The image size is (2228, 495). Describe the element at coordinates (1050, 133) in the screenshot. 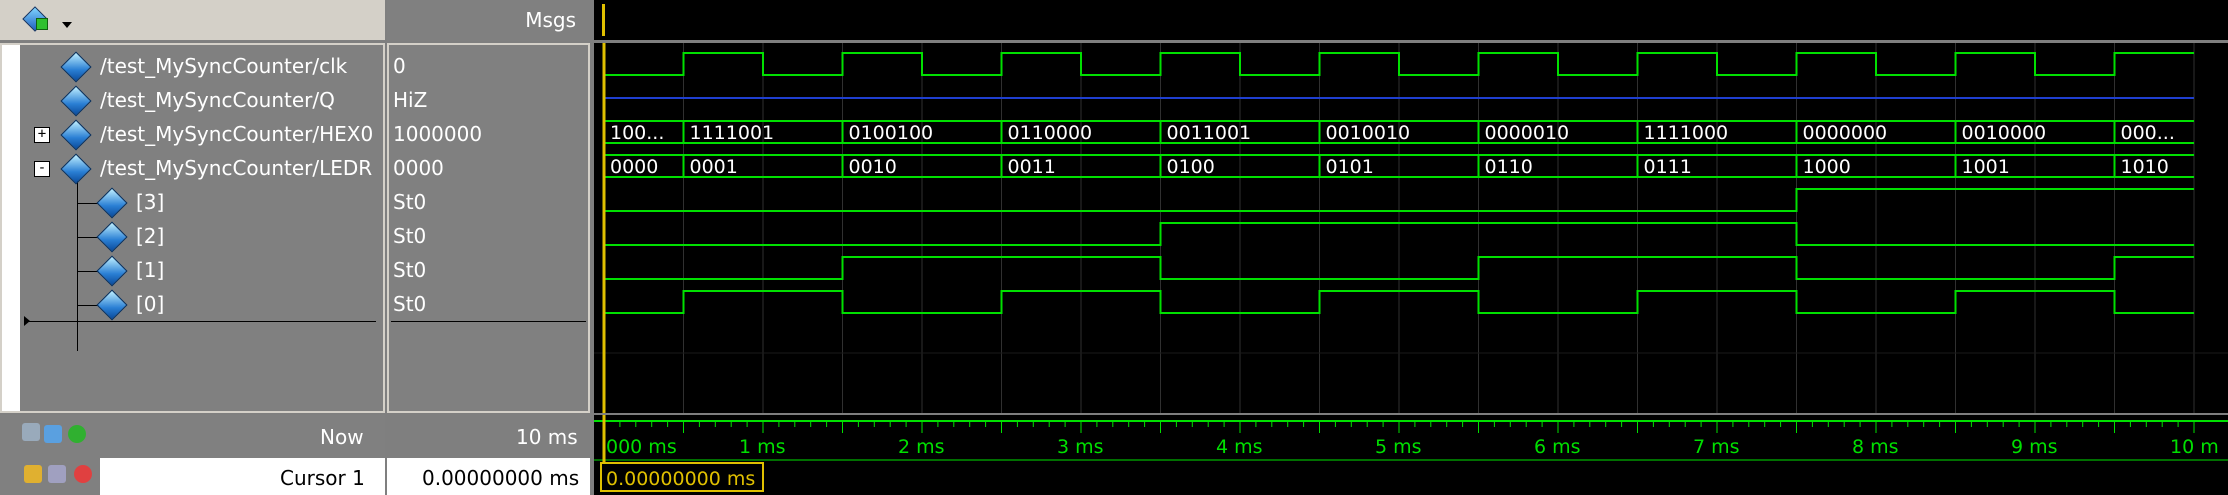

I see `hex0-bus-value: 0110000` at that location.